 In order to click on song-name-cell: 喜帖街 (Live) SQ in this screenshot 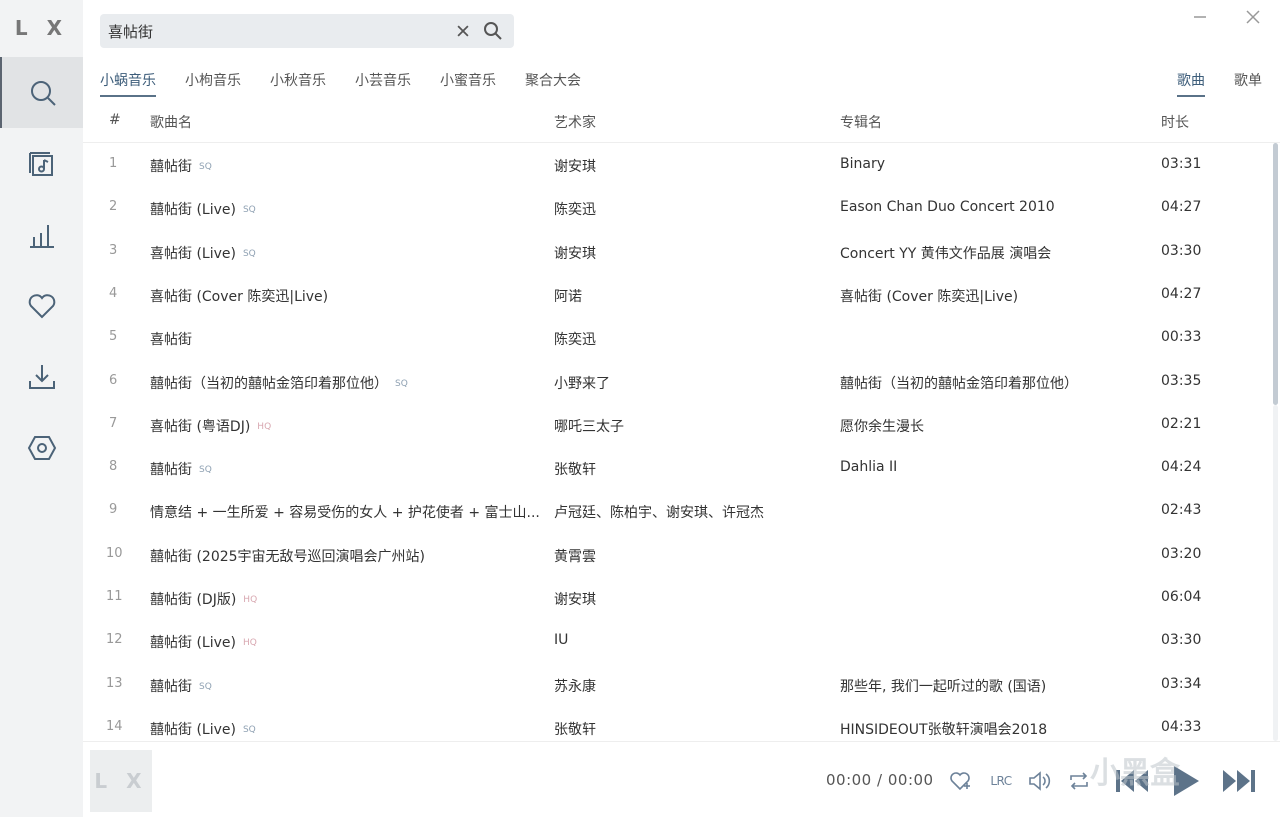, I will do `click(203, 253)`.